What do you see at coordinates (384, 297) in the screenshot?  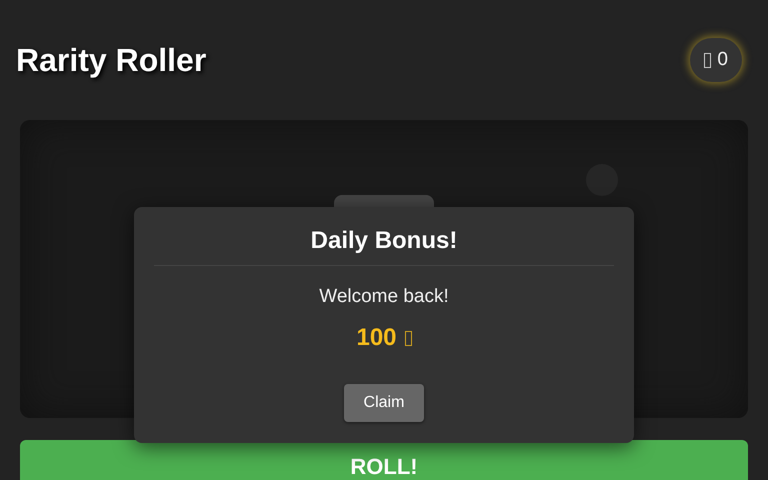 I see `welcome-message: Welcome back!` at bounding box center [384, 297].